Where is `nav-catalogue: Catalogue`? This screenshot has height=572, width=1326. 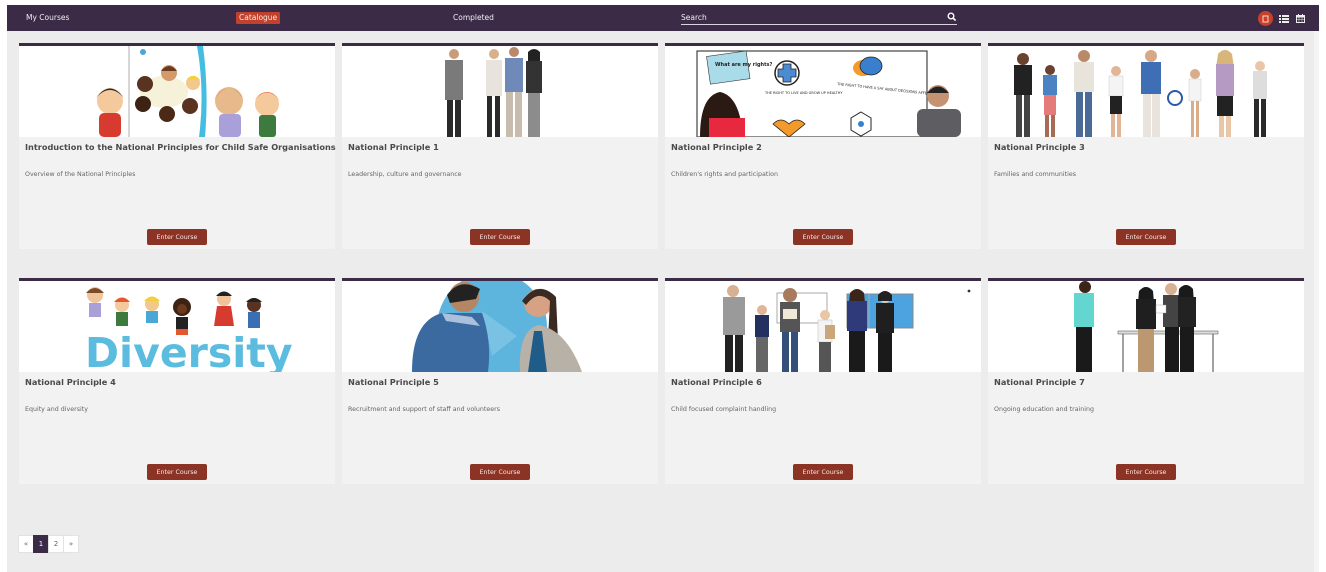 nav-catalogue: Catalogue is located at coordinates (258, 18).